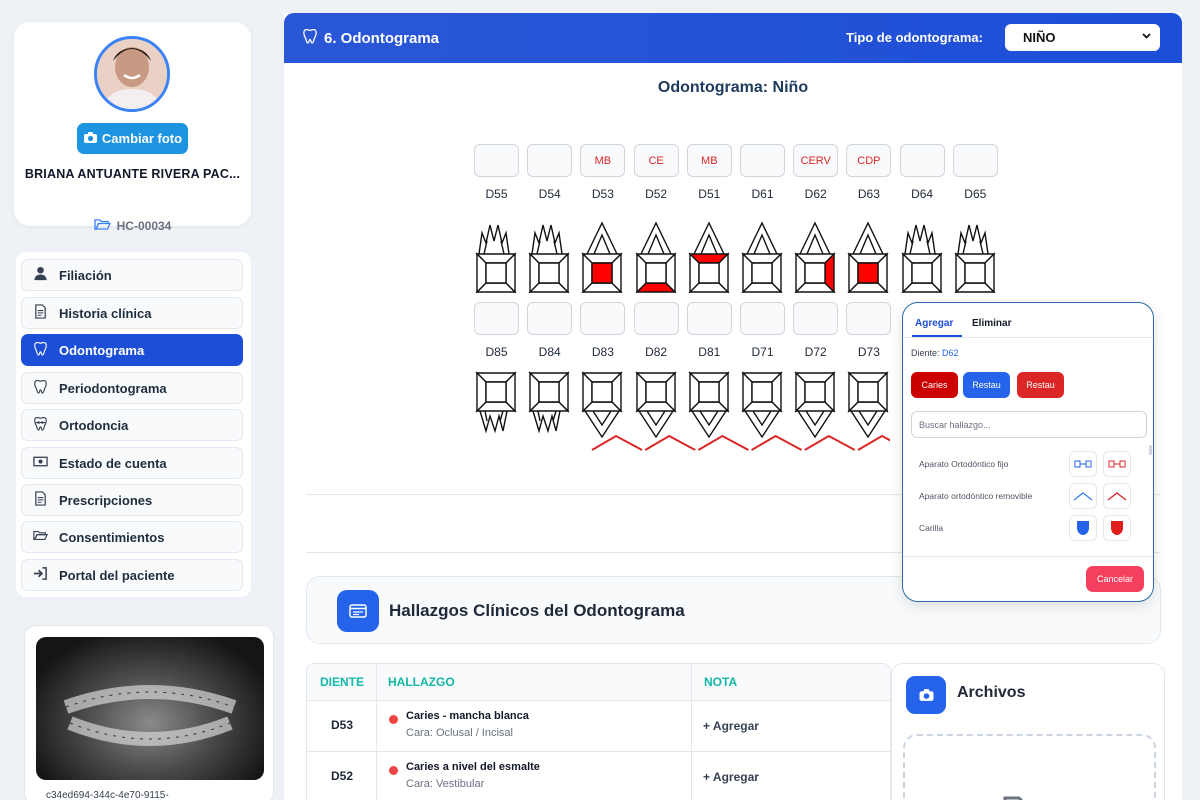 This screenshot has height=800, width=1200. I want to click on tooth-code-box-d81, so click(709, 318).